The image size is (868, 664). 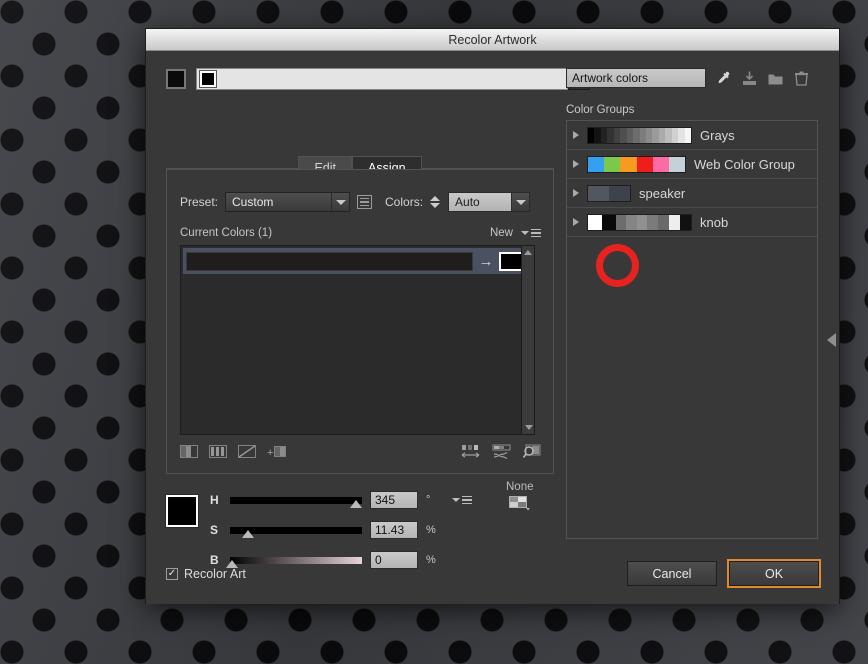 I want to click on dialog-titlebar: Recolor Artwork, so click(x=492, y=40).